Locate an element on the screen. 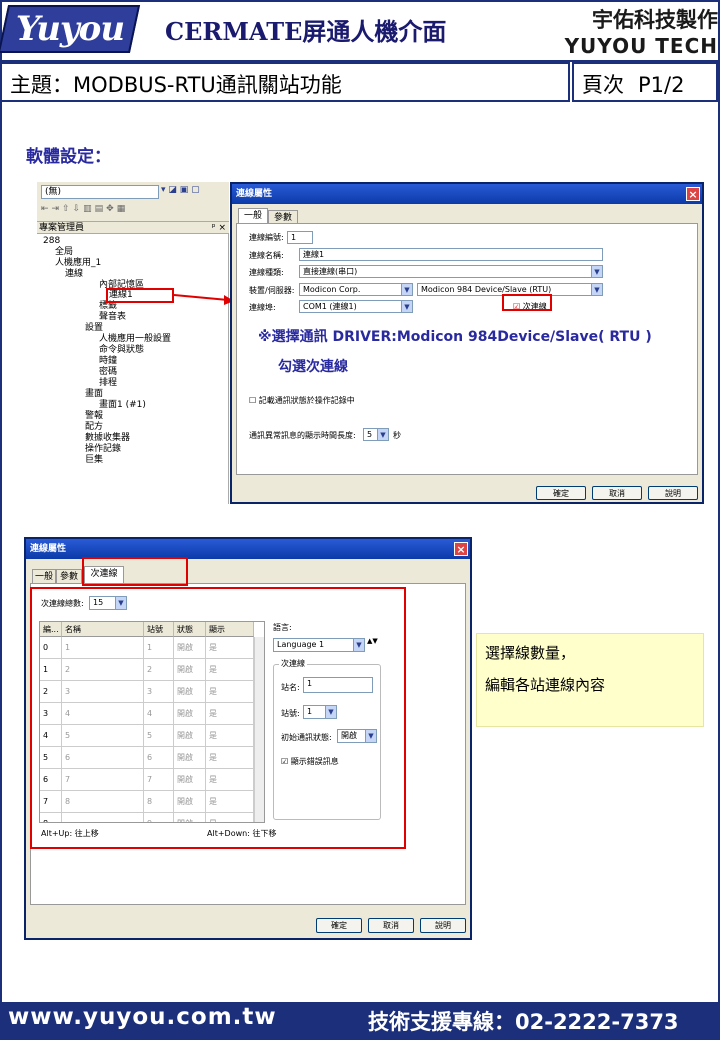 This screenshot has width=720, height=1040. section-title: 軟體設定： is located at coordinates (68, 157).